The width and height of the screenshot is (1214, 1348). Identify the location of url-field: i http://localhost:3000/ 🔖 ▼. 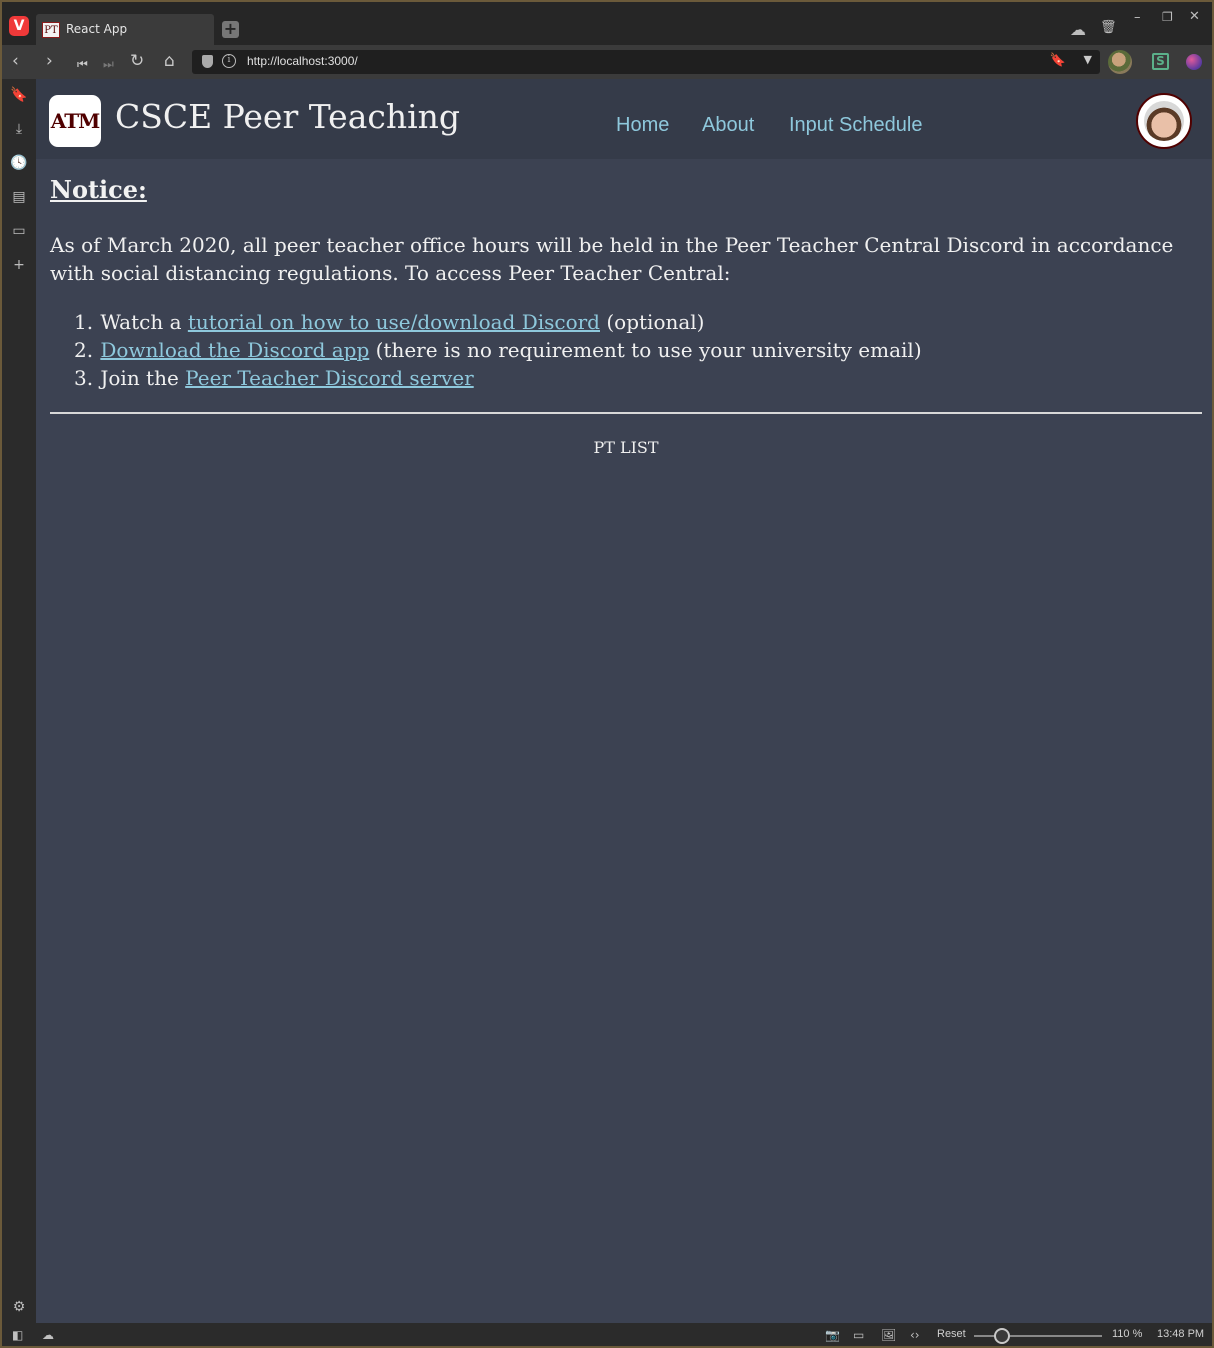
(646, 62).